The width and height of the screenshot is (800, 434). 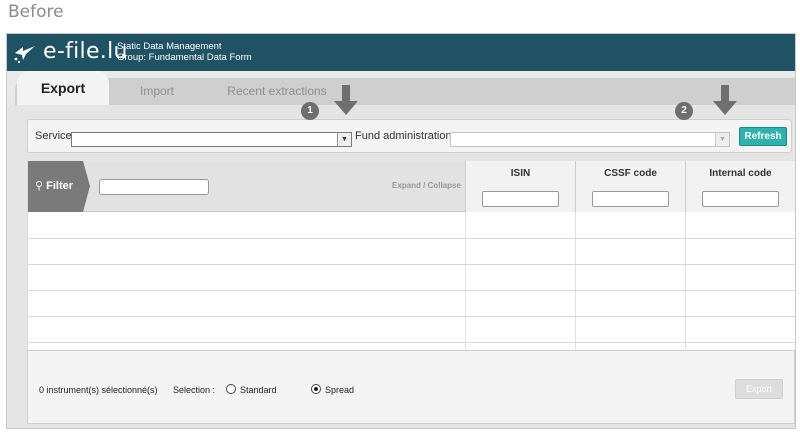 What do you see at coordinates (403, 136) in the screenshot?
I see `fund-administration-label: Fund administration` at bounding box center [403, 136].